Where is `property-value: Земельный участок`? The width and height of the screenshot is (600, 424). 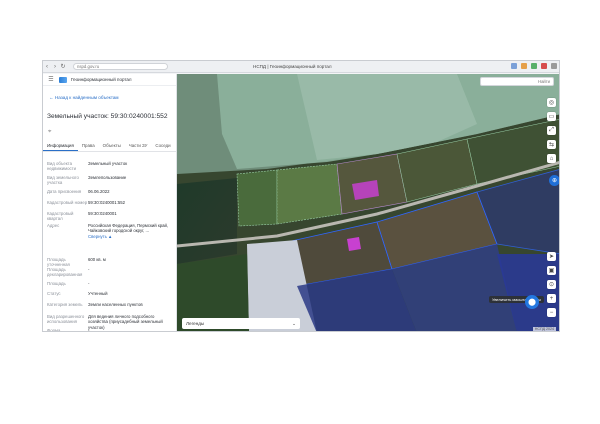 property-value: Земельный участок is located at coordinates (131, 166).